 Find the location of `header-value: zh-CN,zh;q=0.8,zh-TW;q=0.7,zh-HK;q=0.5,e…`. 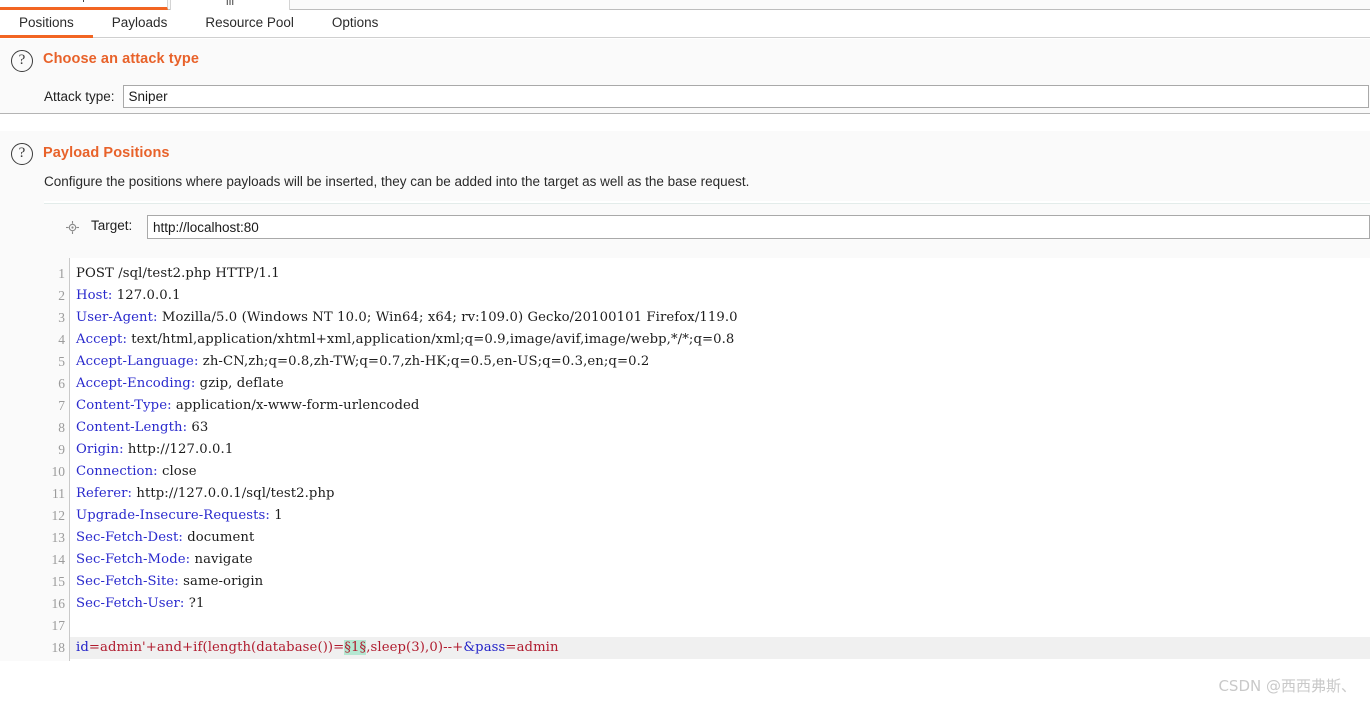

header-value: zh-CN,zh;q=0.8,zh-TW;q=0.7,zh-HK;q=0.5,e… is located at coordinates (424, 361).